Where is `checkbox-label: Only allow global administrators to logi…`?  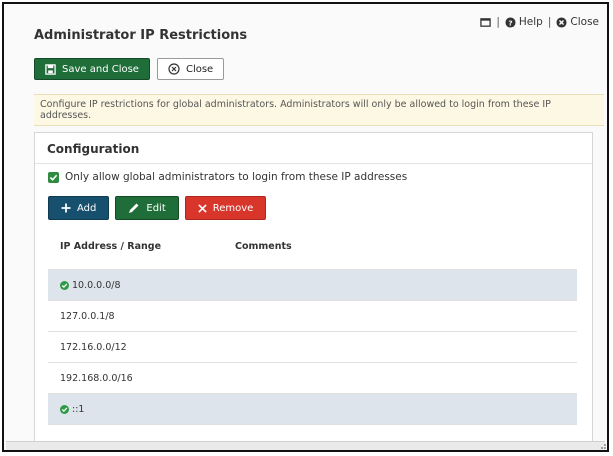
checkbox-label: Only allow global administrators to logi… is located at coordinates (236, 177).